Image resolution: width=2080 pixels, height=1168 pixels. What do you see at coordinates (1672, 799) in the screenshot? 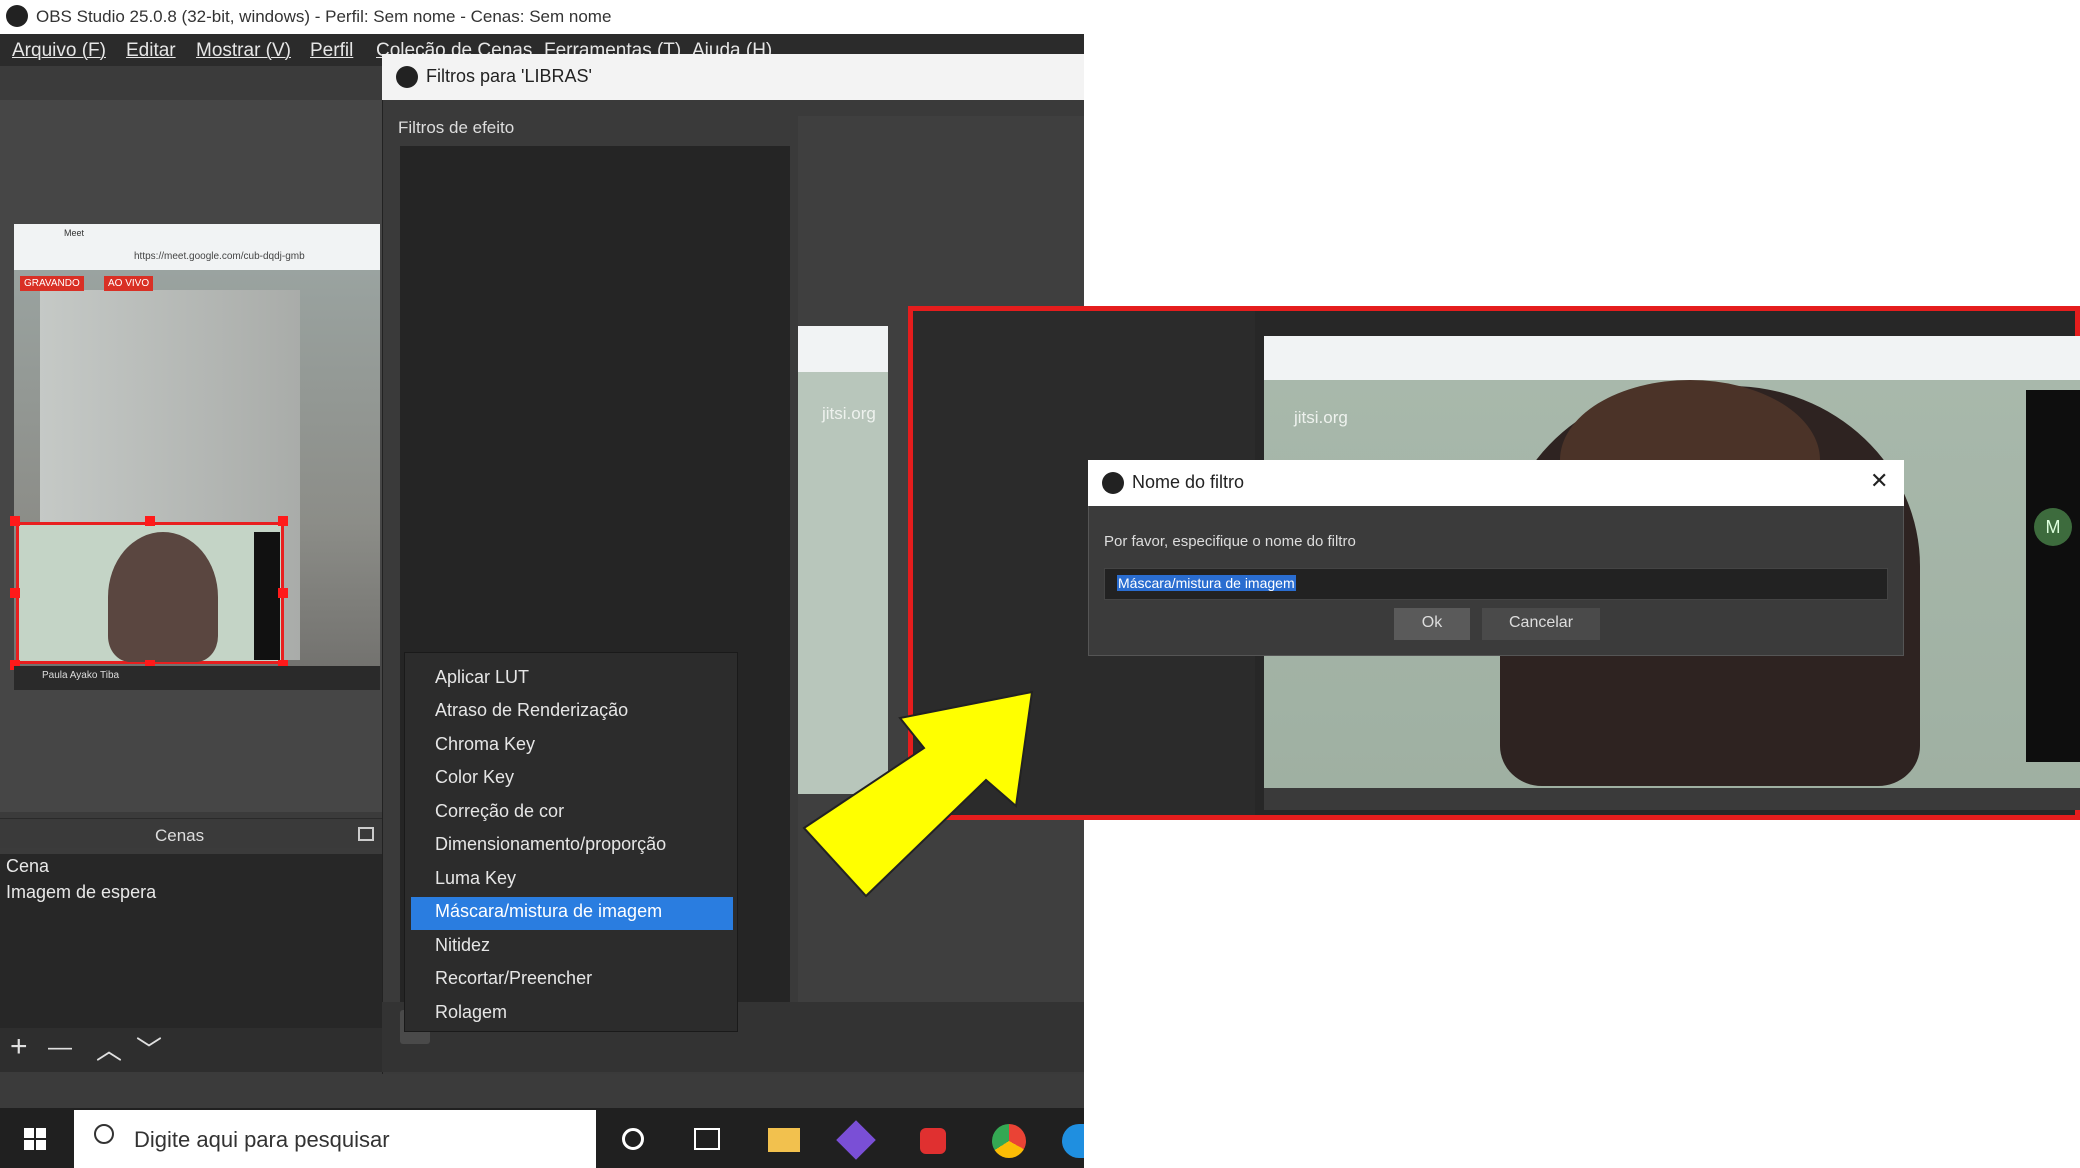
I see `inset-bottom-strip` at bounding box center [1672, 799].